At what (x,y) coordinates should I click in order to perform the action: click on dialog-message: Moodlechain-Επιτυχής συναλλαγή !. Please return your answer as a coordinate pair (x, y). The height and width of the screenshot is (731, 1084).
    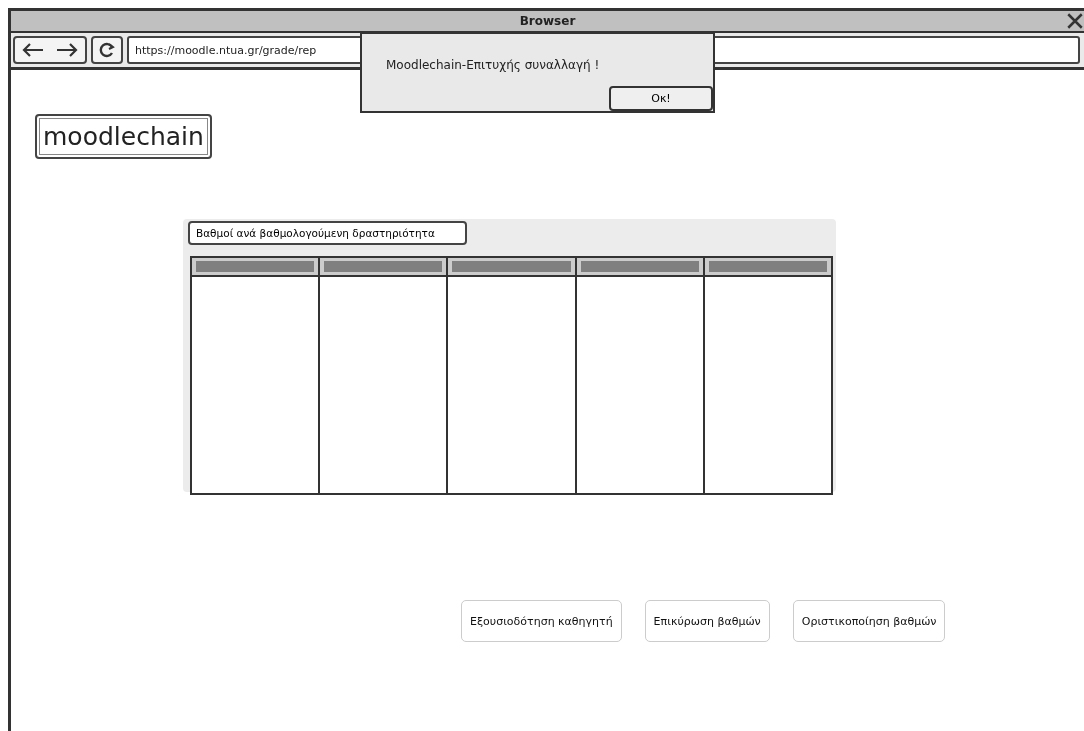
    Looking at the image, I should click on (493, 65).